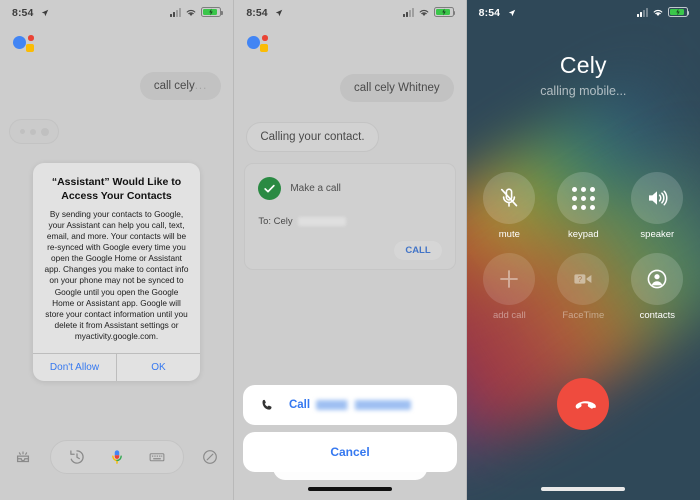 This screenshot has width=700, height=500. What do you see at coordinates (509, 234) in the screenshot?
I see `mute-label: mute` at bounding box center [509, 234].